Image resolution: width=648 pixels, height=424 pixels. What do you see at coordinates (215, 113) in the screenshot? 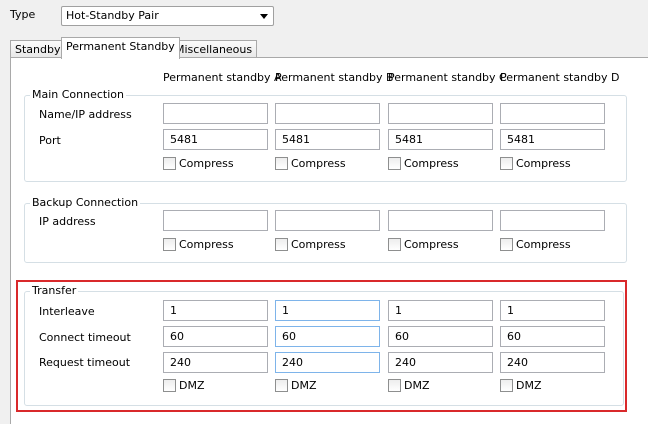
I see `name-ip-input-a` at bounding box center [215, 113].